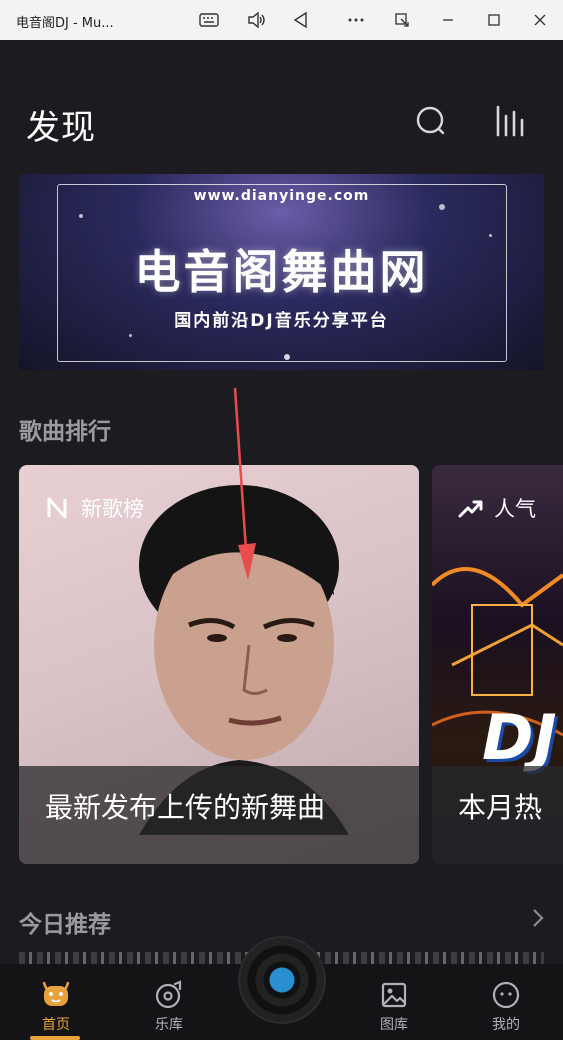  What do you see at coordinates (185, 807) in the screenshot?
I see `ranking-caption-text: 最新发布上传的新舞曲` at bounding box center [185, 807].